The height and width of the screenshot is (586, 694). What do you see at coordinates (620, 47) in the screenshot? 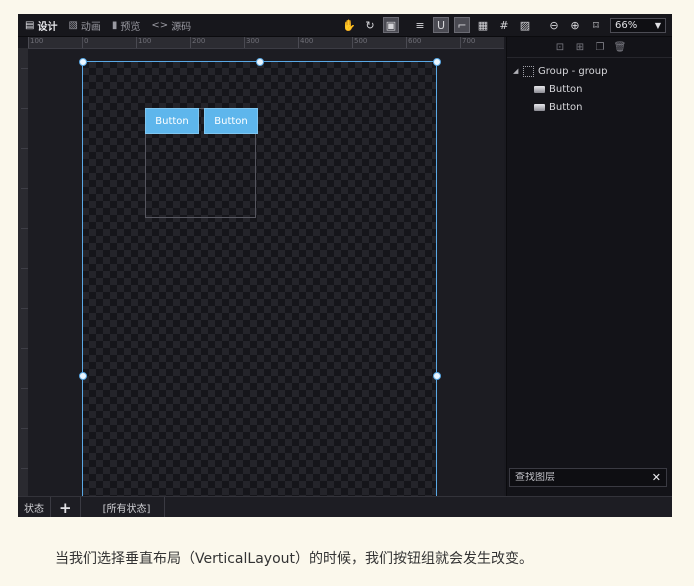
I see `trash-icon: 🗑` at bounding box center [620, 47].